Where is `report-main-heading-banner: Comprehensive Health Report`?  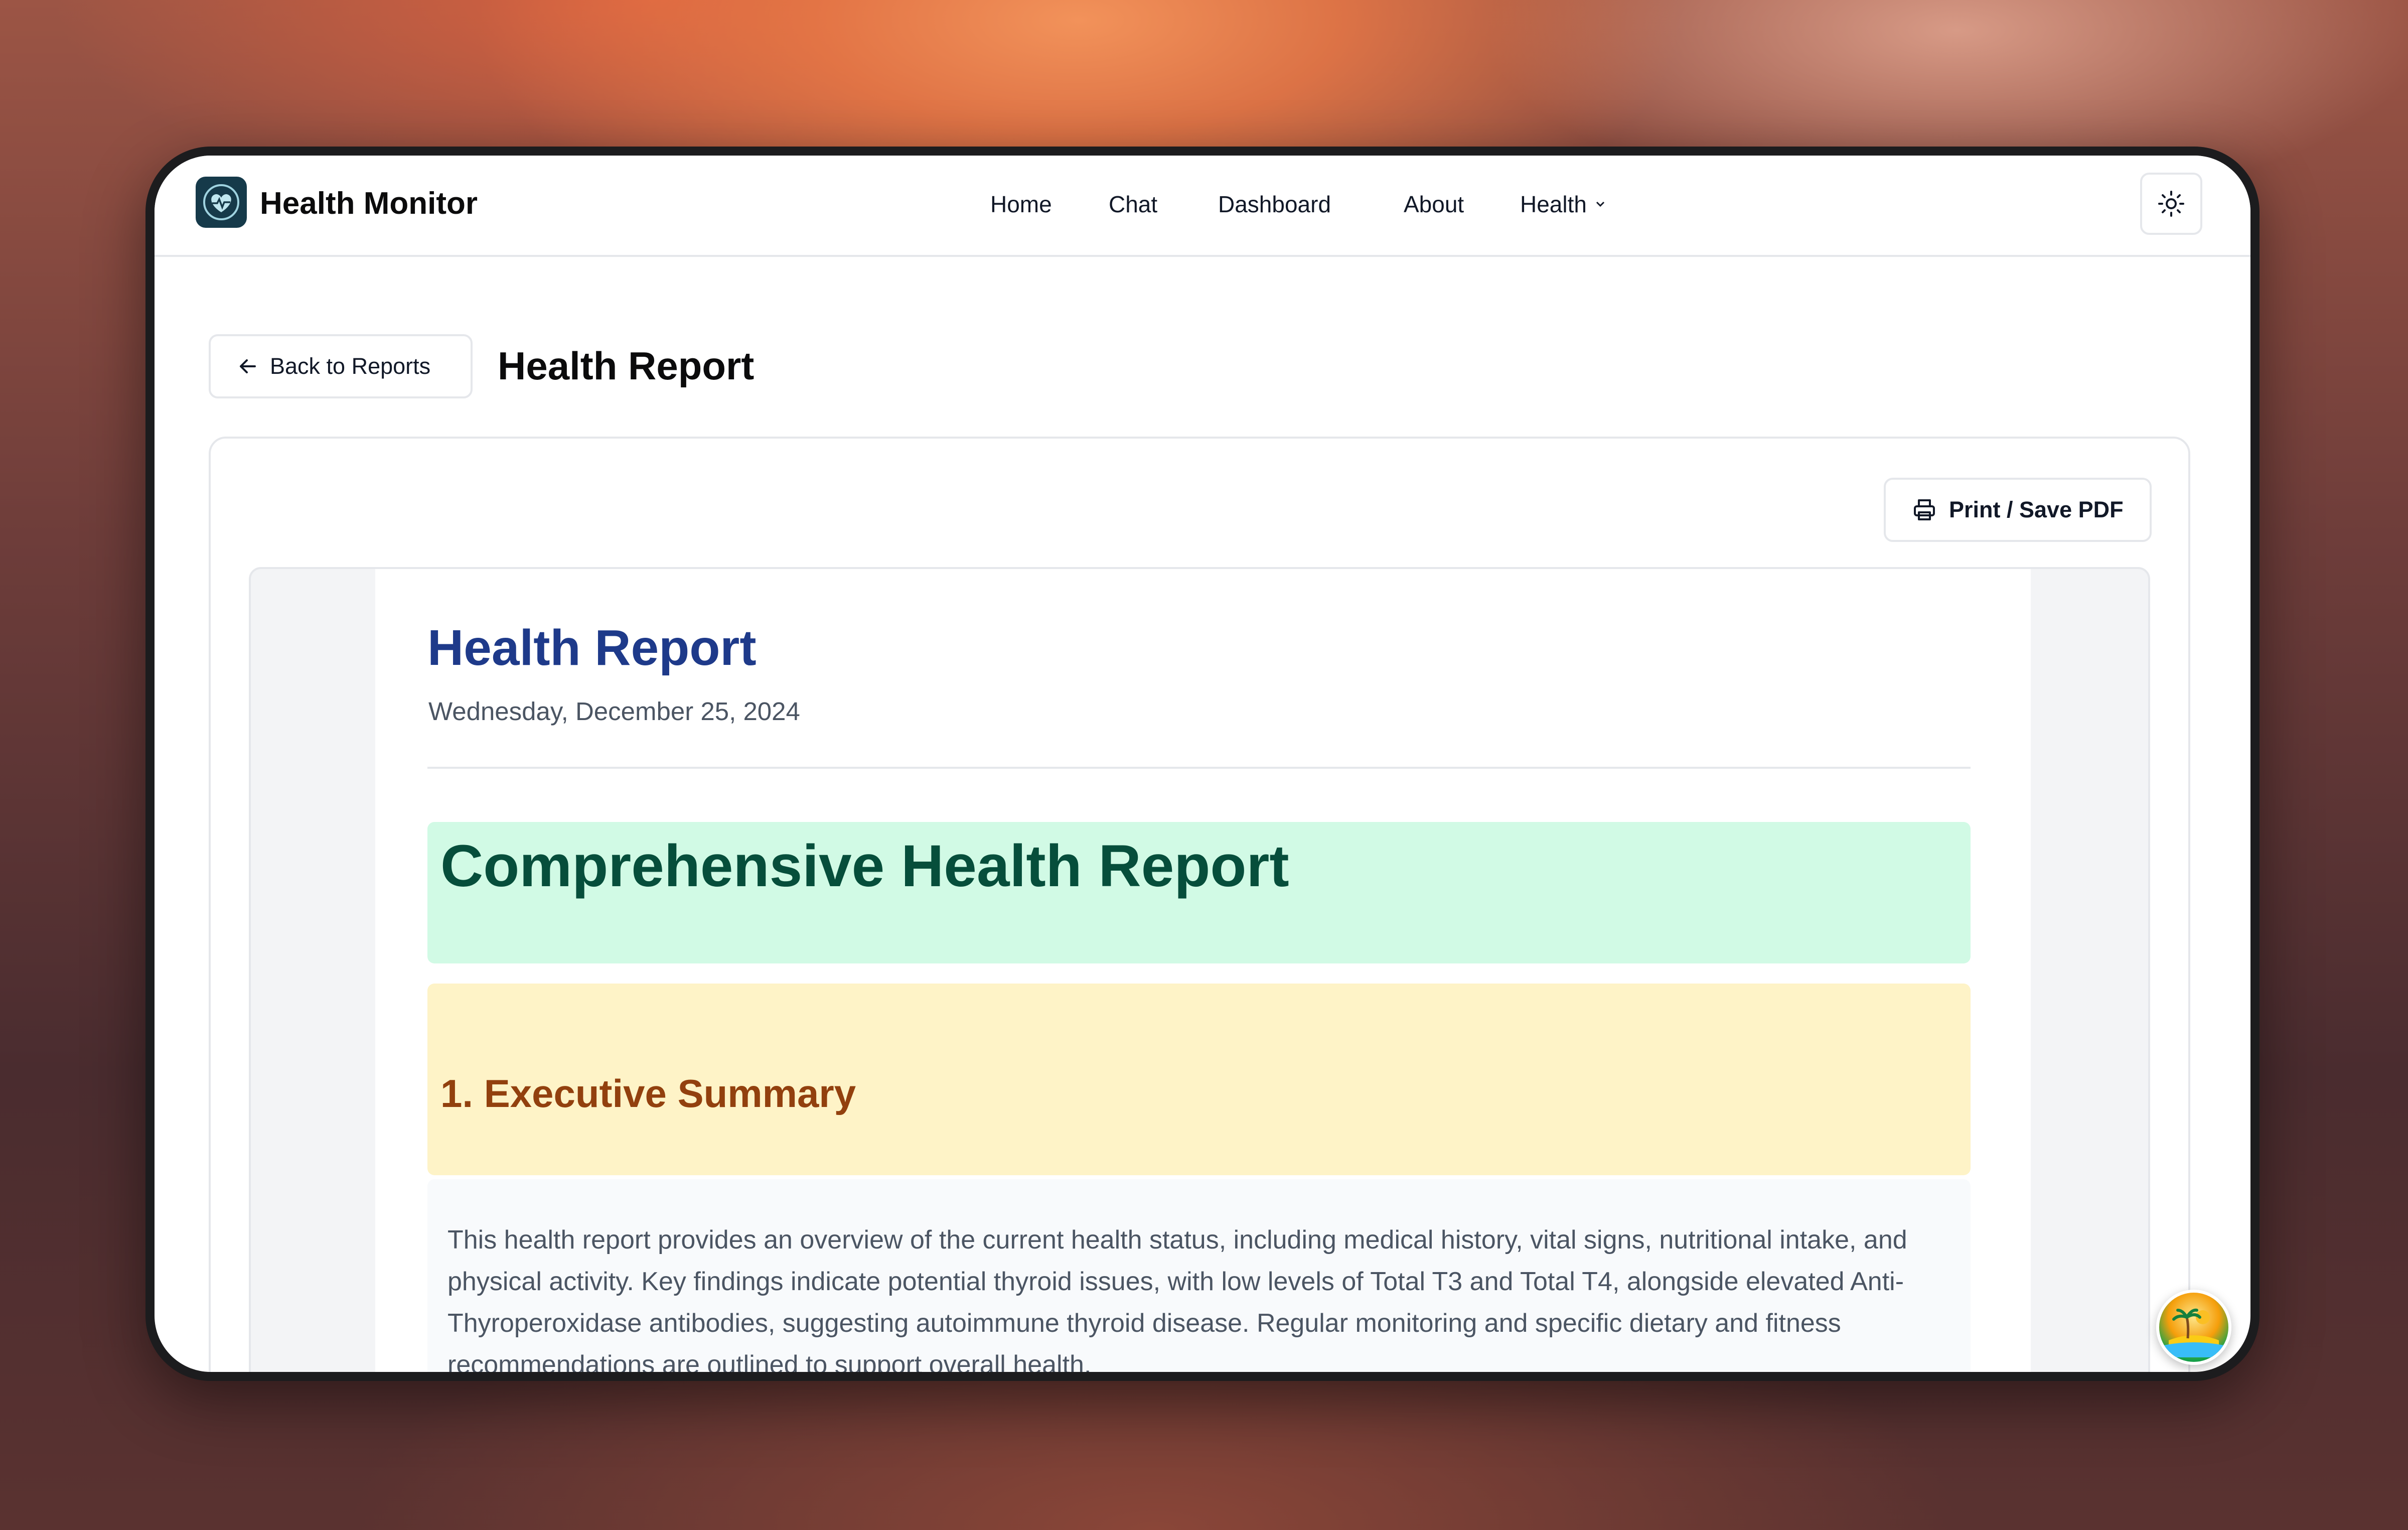
report-main-heading-banner: Comprehensive Health Report is located at coordinates (1199, 892).